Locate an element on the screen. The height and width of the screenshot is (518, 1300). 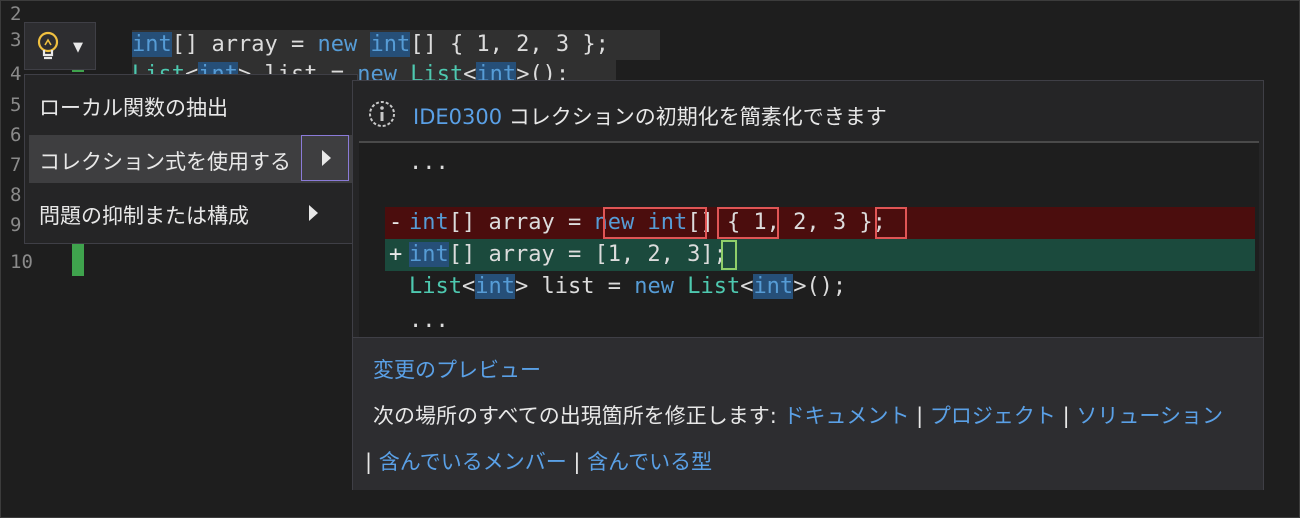
quick-actions-button: ▼ is located at coordinates (60, 46).